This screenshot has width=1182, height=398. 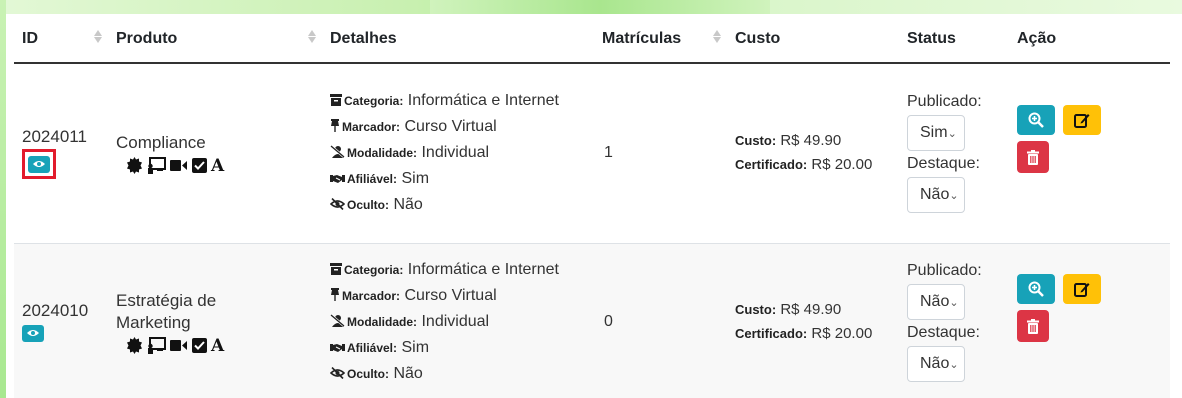 I want to click on eye-slash-icon, so click(x=337, y=204).